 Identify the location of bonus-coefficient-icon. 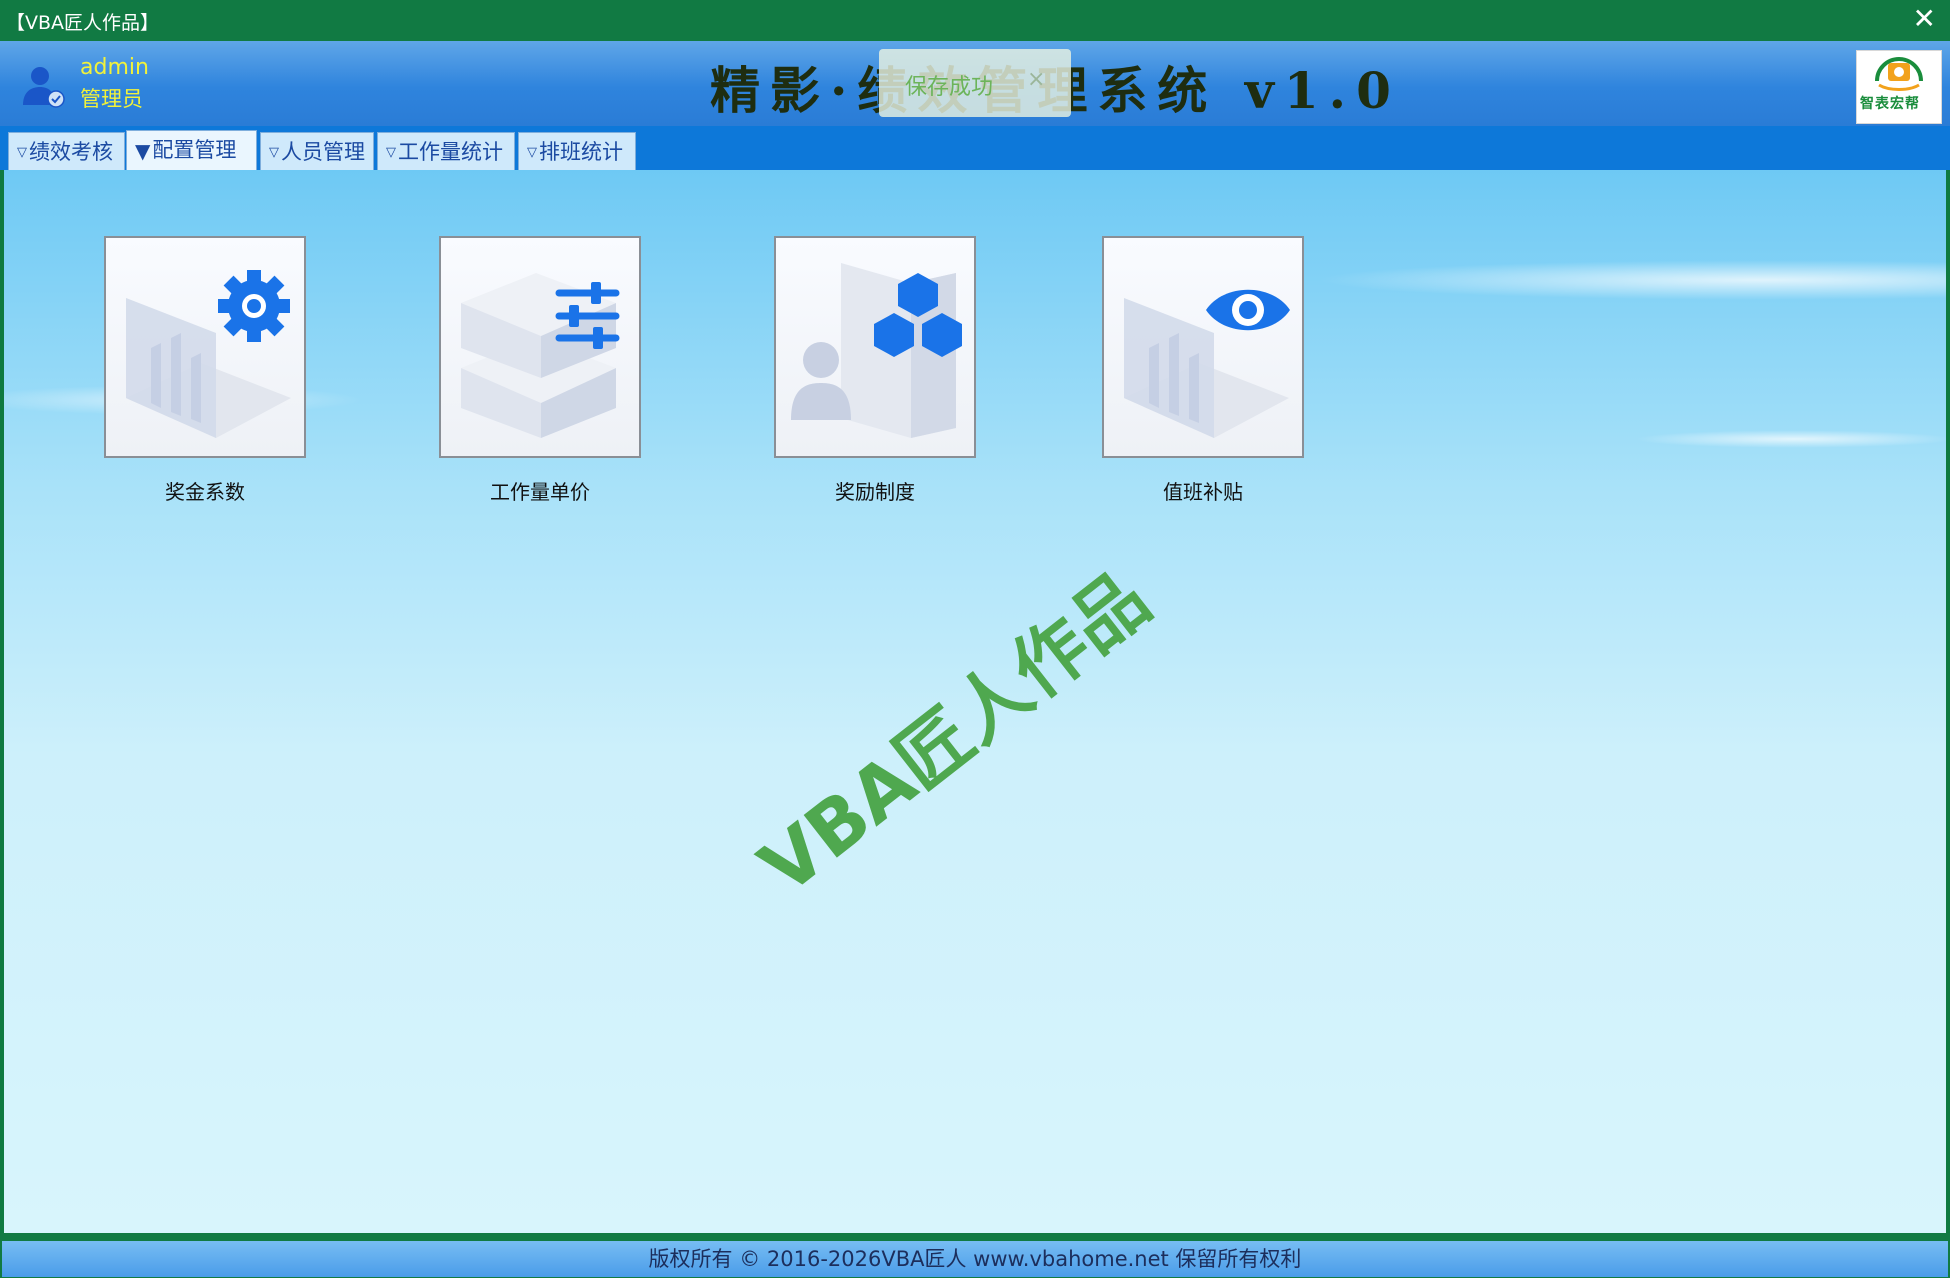
(208, 354).